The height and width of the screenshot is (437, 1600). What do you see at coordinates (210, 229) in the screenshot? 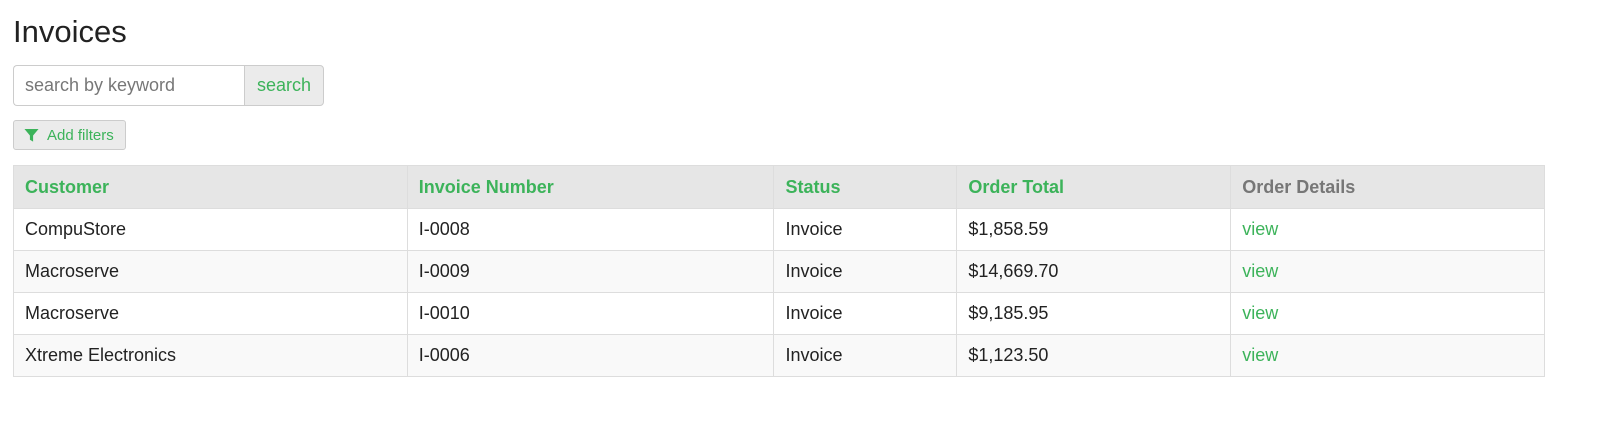
I see `cell-customer: CompuStore` at bounding box center [210, 229].